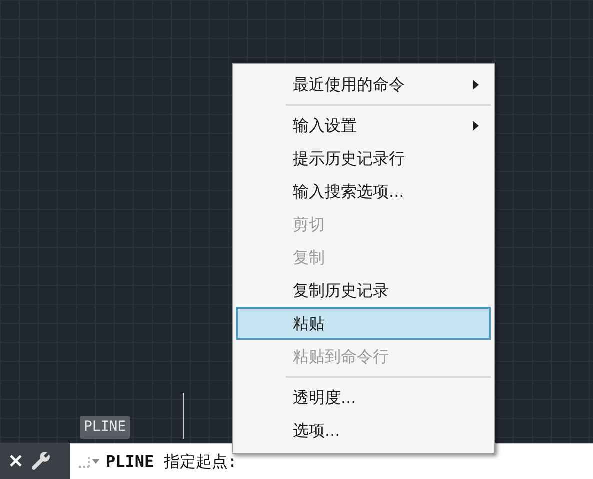  I want to click on command-dropdown-button, so click(89, 462).